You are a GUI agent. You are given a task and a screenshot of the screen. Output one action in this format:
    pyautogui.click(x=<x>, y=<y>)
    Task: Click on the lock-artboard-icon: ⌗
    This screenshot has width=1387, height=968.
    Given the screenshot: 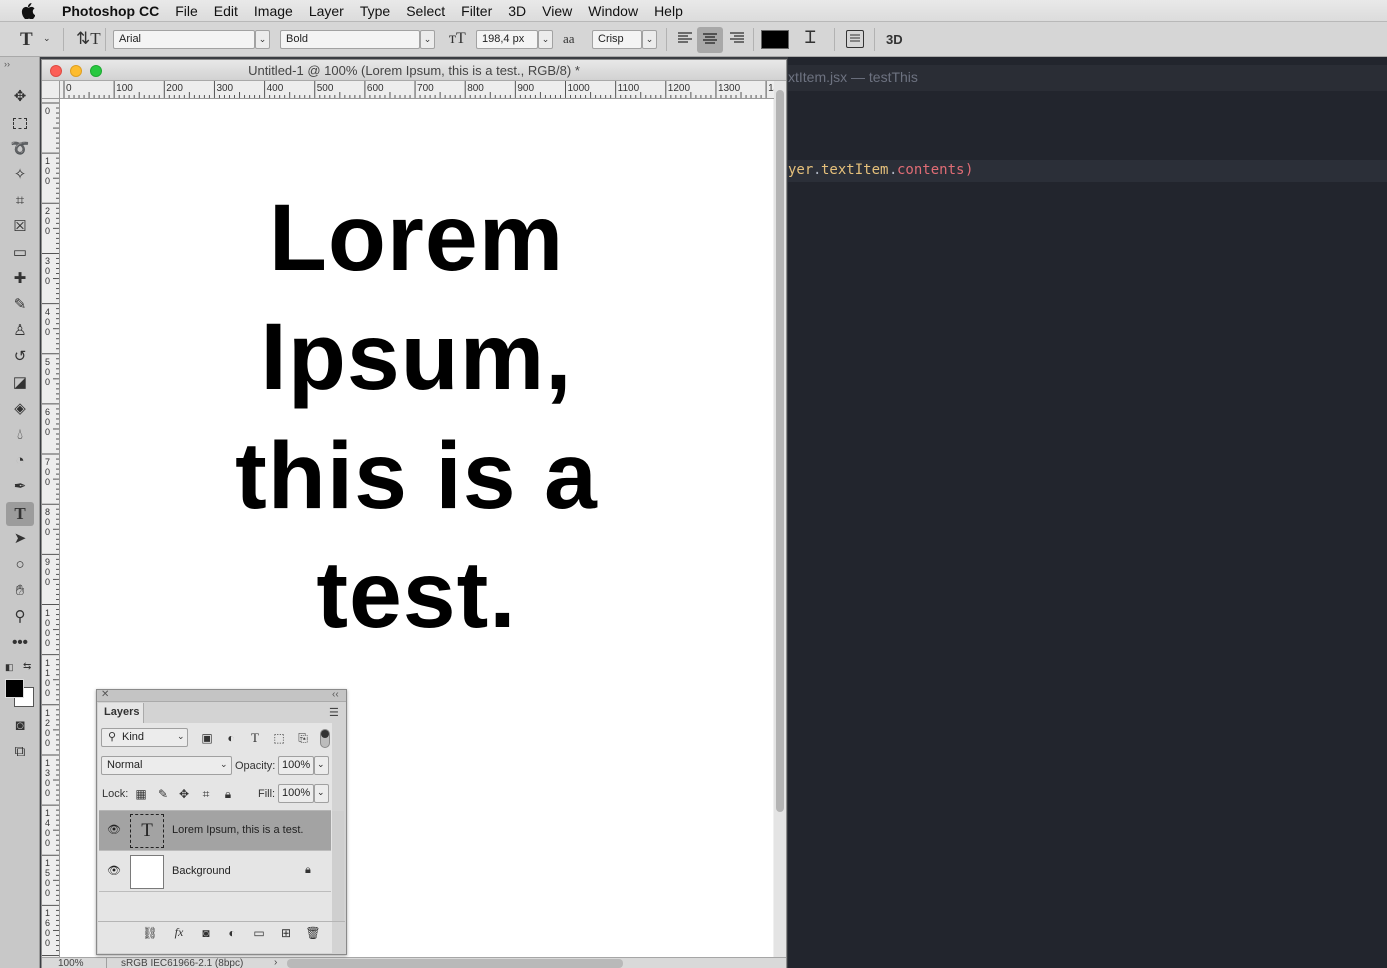 What is the action you would take?
    pyautogui.click(x=206, y=794)
    